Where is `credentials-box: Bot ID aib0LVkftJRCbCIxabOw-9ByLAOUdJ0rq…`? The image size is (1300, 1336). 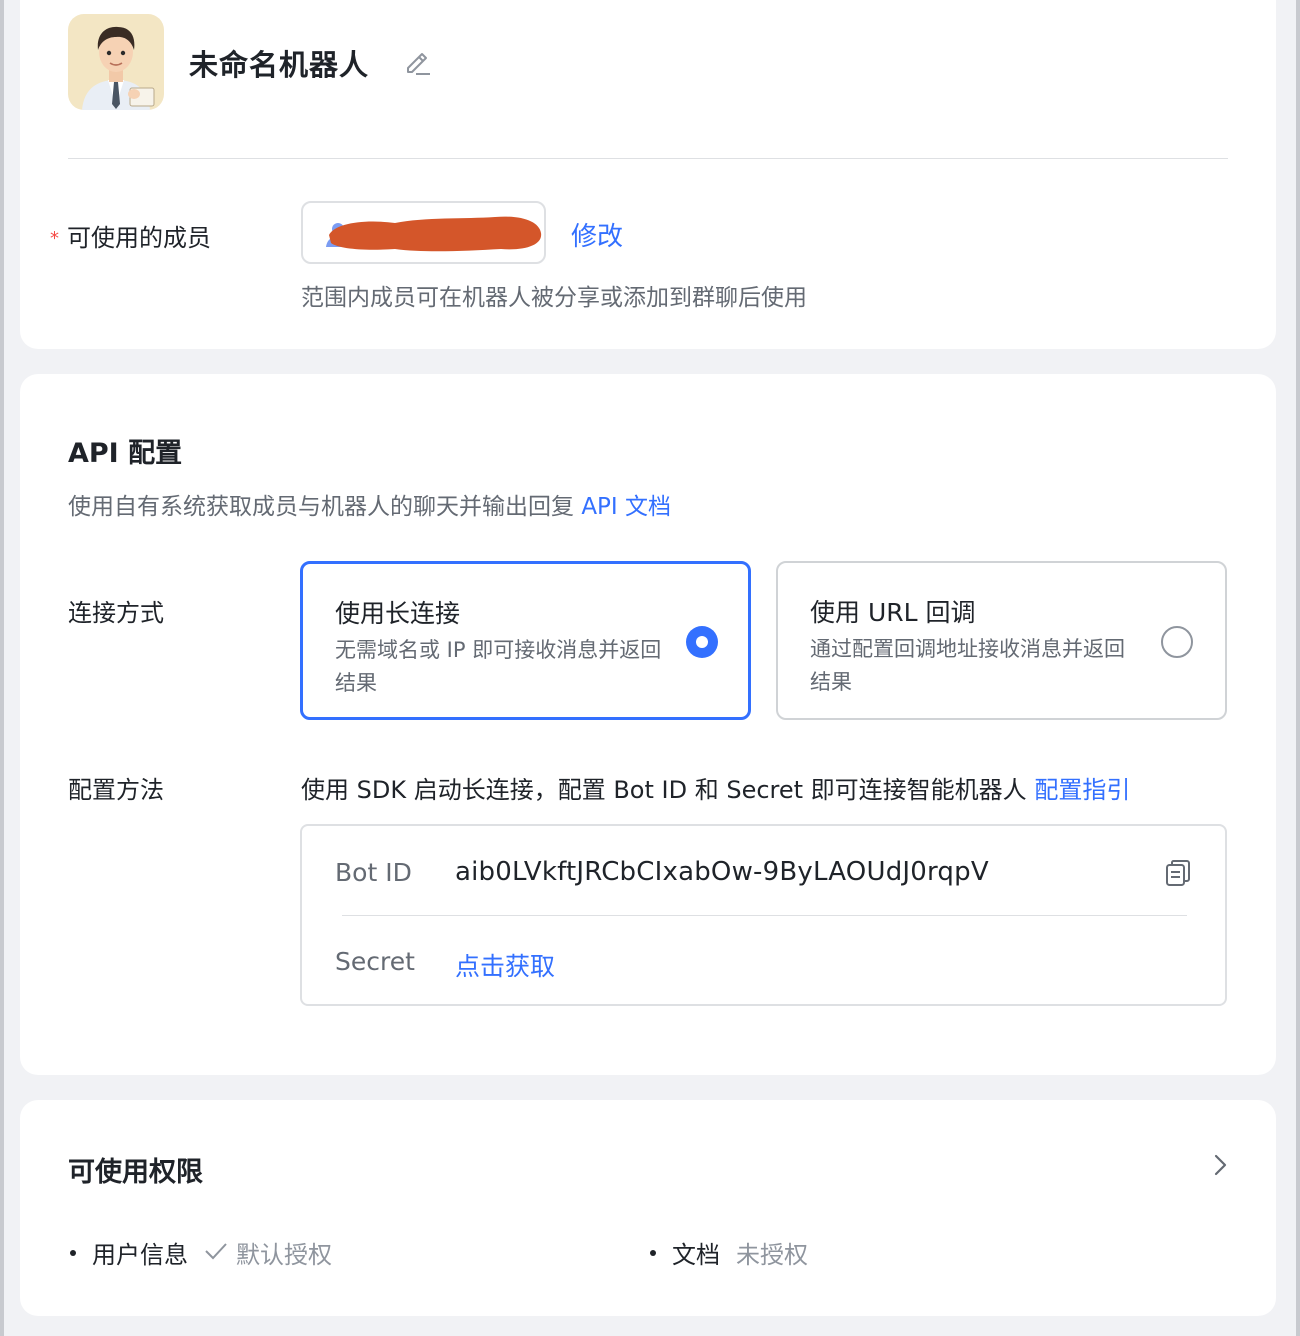 credentials-box: Bot ID aib0LVkftJRCbCIxabOw-9ByLAOUdJ0rq… is located at coordinates (763, 915).